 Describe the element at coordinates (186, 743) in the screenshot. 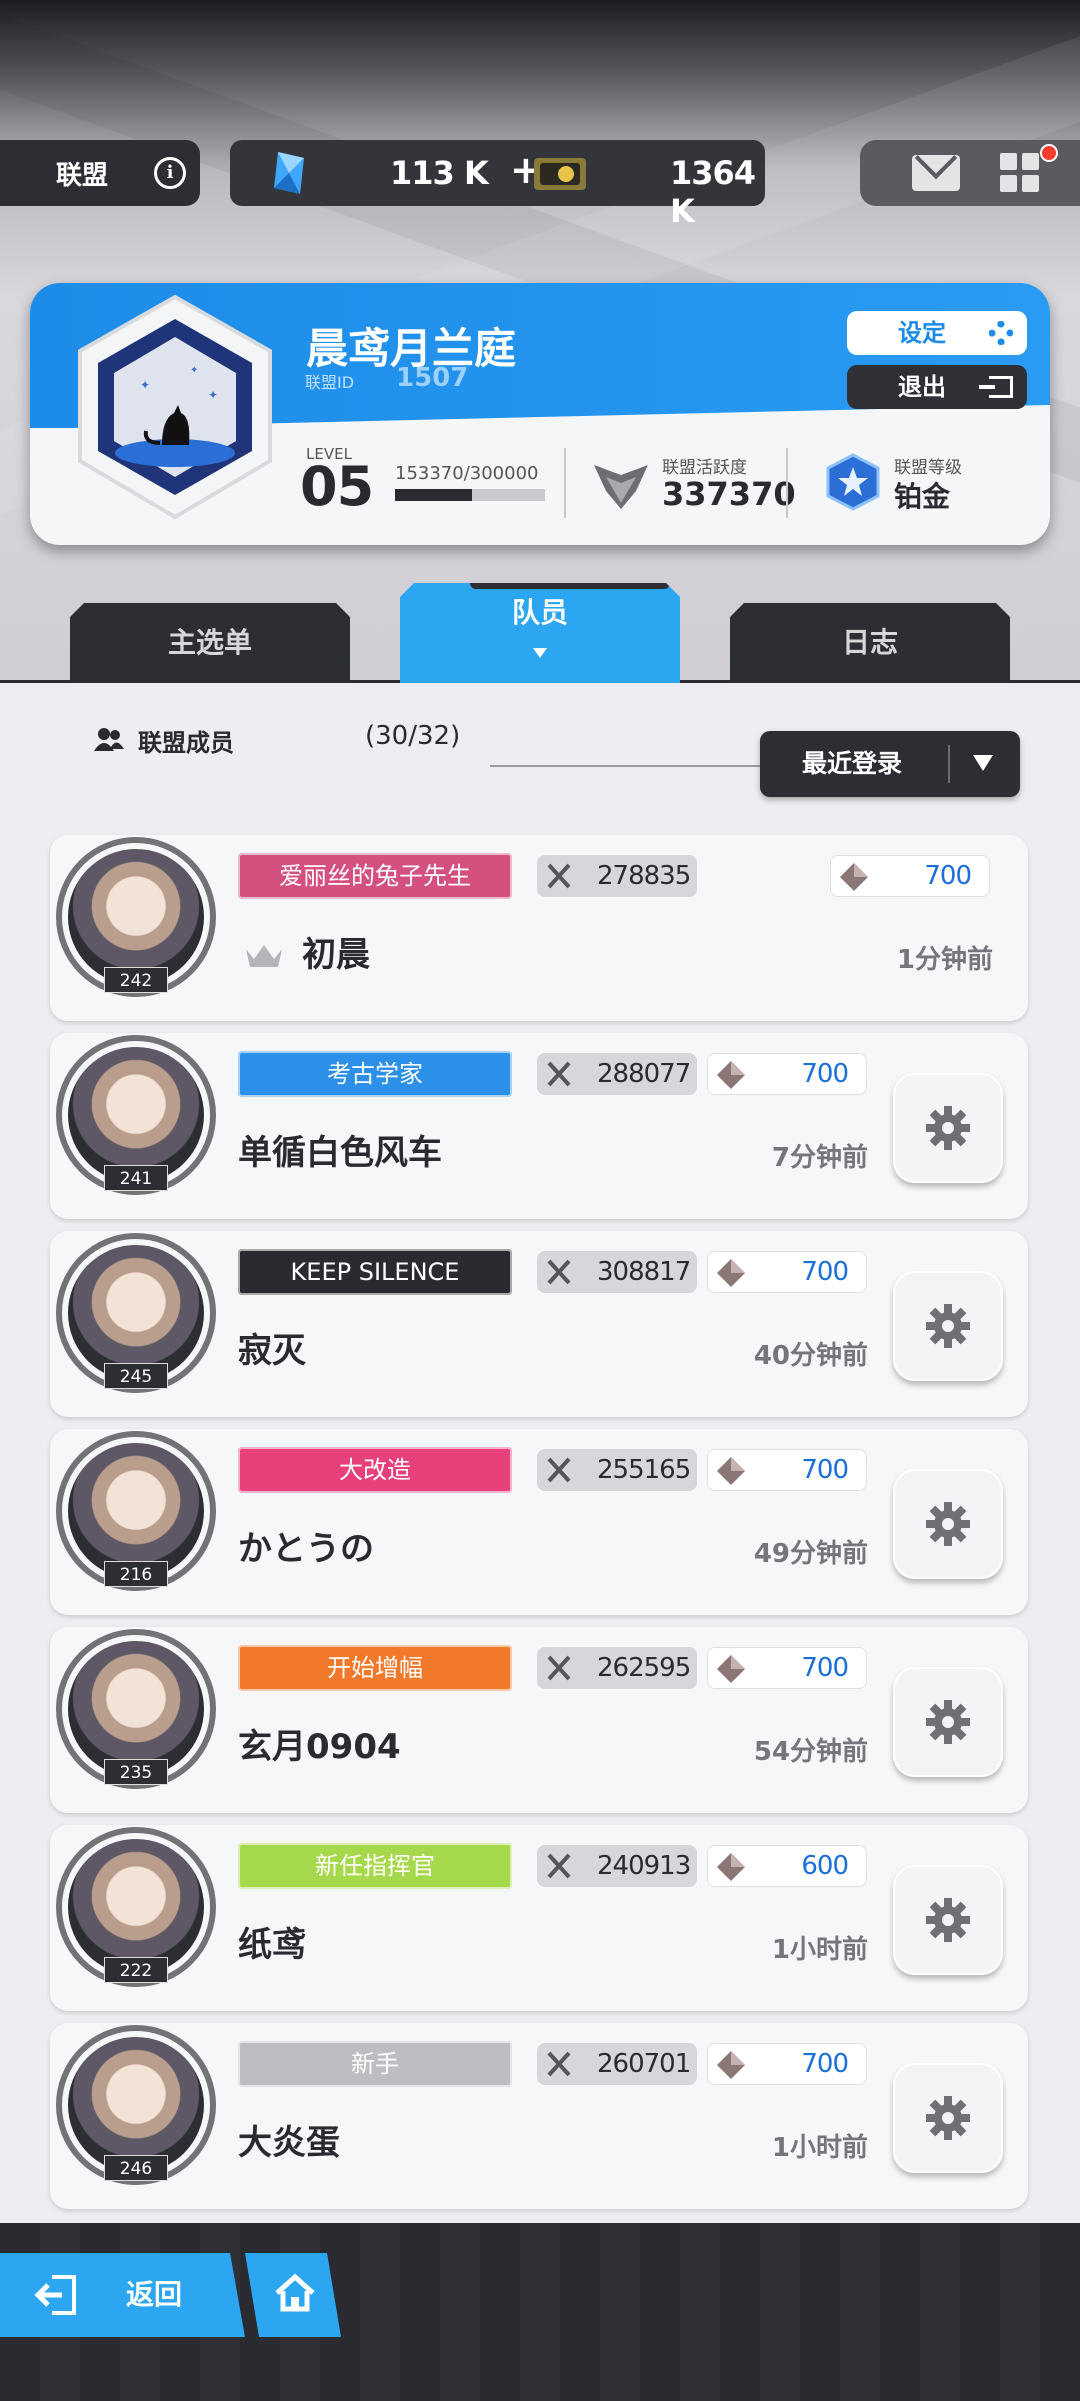

I see `members-label: 联盟成员` at that location.